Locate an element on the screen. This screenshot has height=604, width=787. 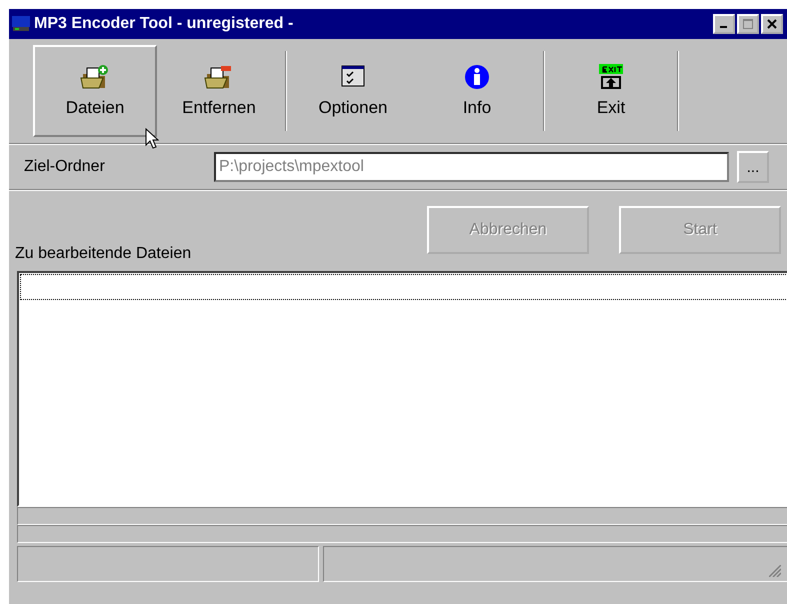
mouse-pointer-icon is located at coordinates (152, 139).